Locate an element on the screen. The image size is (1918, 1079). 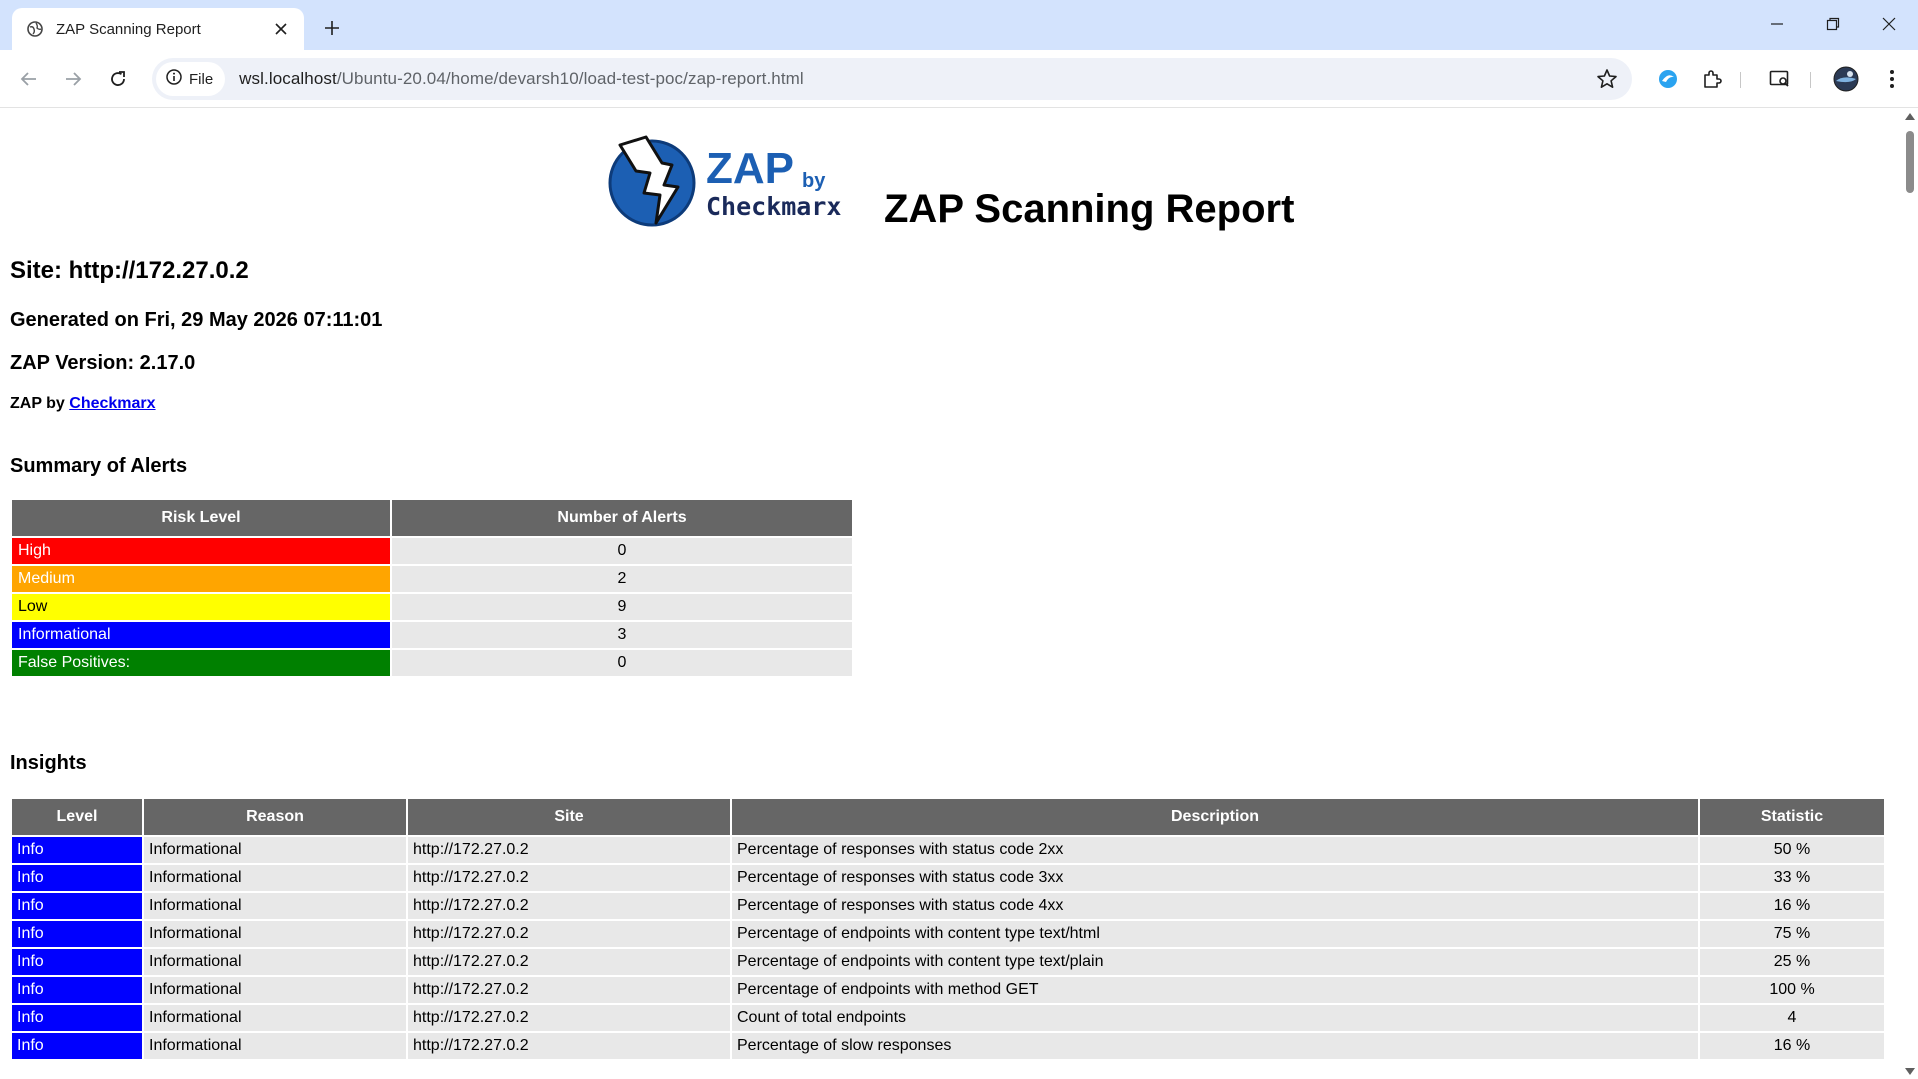
statistic-cell: 75 % is located at coordinates (1792, 934).